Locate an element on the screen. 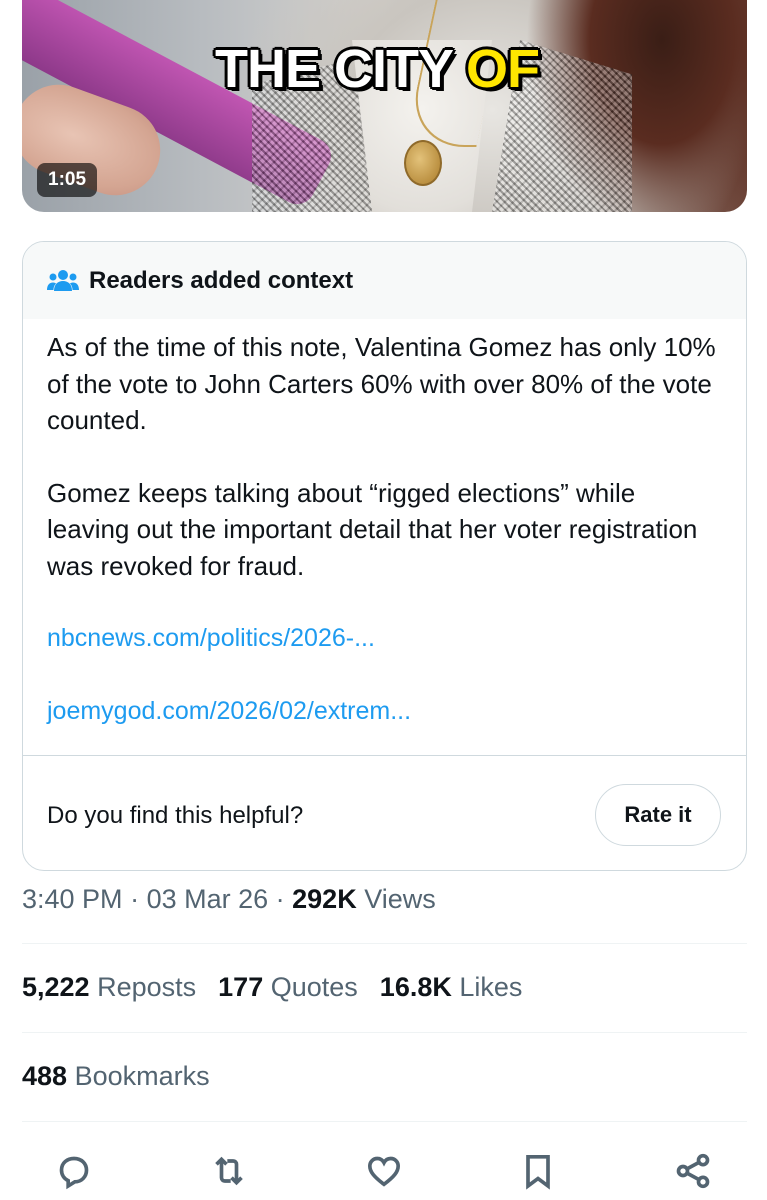 The height and width of the screenshot is (1200, 767). quotes-count: 177 is located at coordinates (241, 987).